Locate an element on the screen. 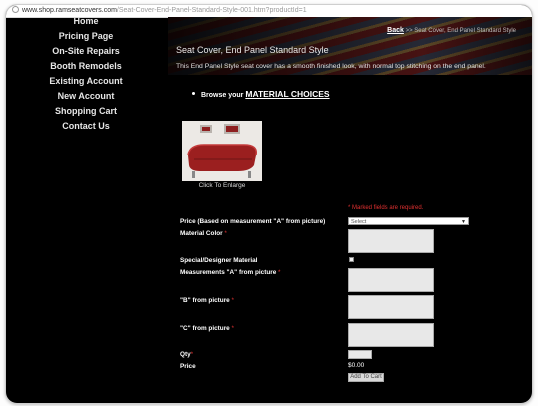  sidebar-item-home: Home is located at coordinates (86, 23).